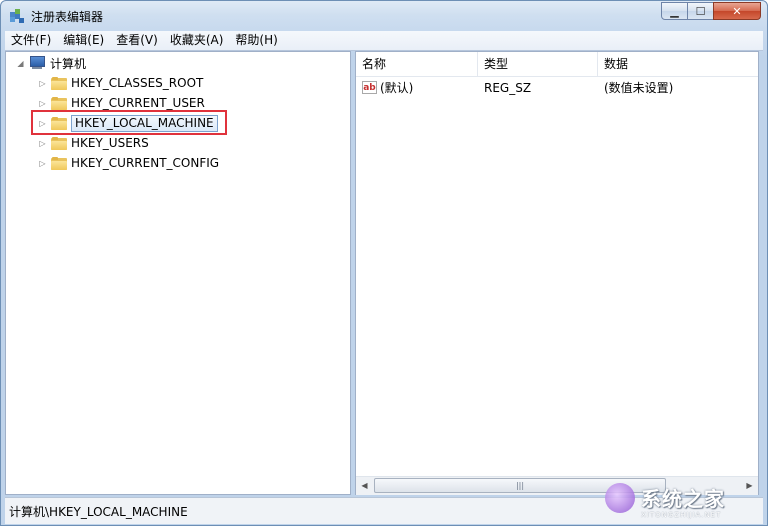 The width and height of the screenshot is (768, 526). I want to click on window-controls: ▁ ☐ ✕, so click(711, 11).